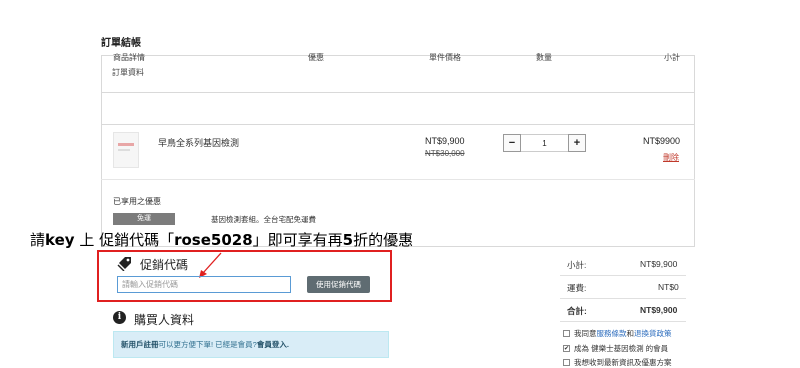 The image size is (800, 368). I want to click on promo-code-input: 請輸入促銷代碼, so click(204, 284).